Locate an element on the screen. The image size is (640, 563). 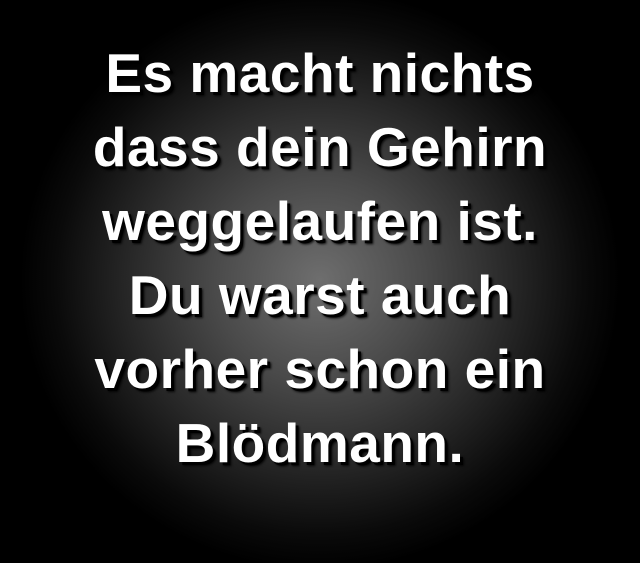
quote-line-5: vorher schon ein is located at coordinates (320, 369).